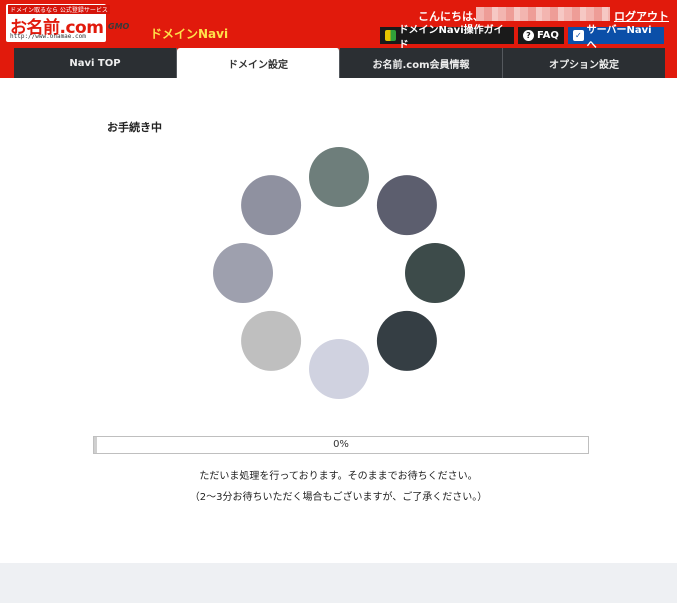 The width and height of the screenshot is (677, 603). What do you see at coordinates (338, 583) in the screenshot?
I see `footer` at bounding box center [338, 583].